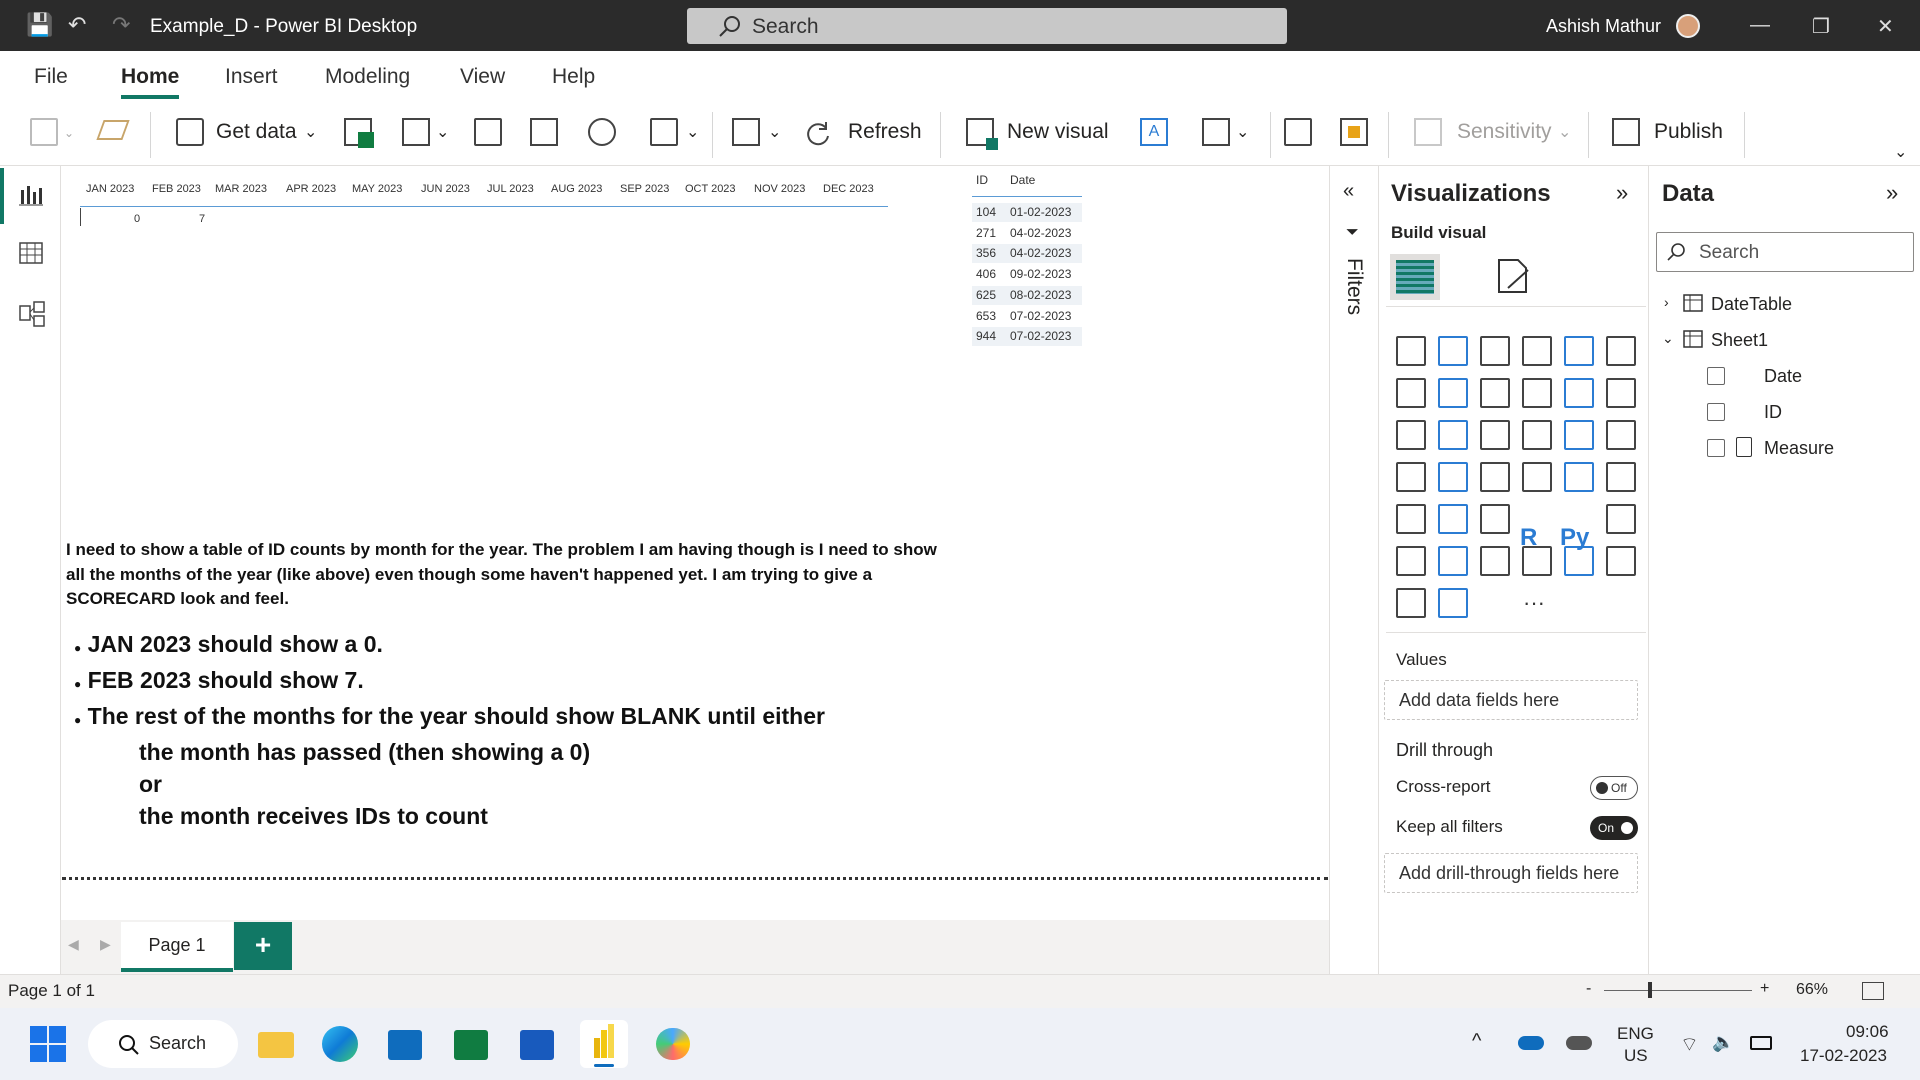  I want to click on next-page-icon: ▶, so click(105, 944).